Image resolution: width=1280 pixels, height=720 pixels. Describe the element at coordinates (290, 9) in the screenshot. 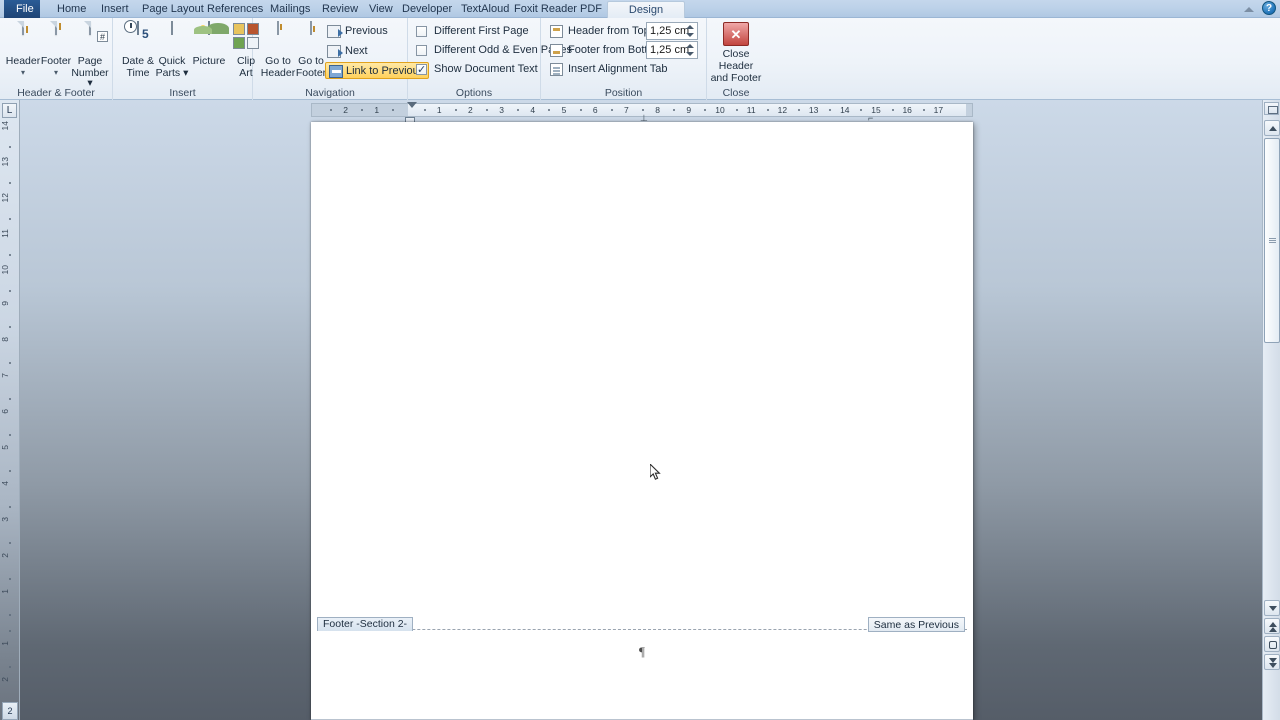

I see `tab-mailings: Mailings` at that location.